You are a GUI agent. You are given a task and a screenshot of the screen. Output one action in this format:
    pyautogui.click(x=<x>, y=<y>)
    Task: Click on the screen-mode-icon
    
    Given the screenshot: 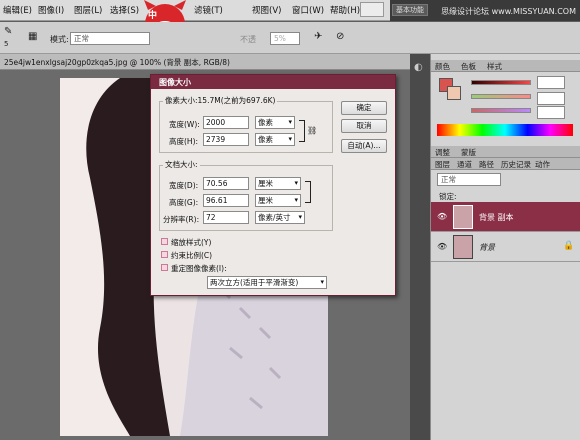 What is the action you would take?
    pyautogui.click(x=372, y=9)
    